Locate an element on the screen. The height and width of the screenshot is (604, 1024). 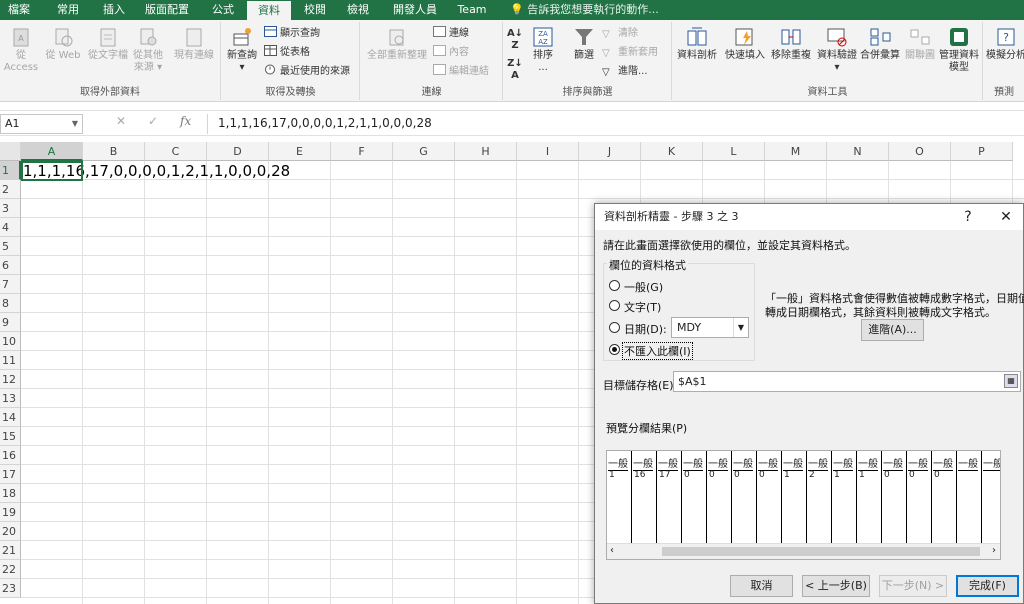
destination-input: $A$1 ▦ is located at coordinates (847, 381).